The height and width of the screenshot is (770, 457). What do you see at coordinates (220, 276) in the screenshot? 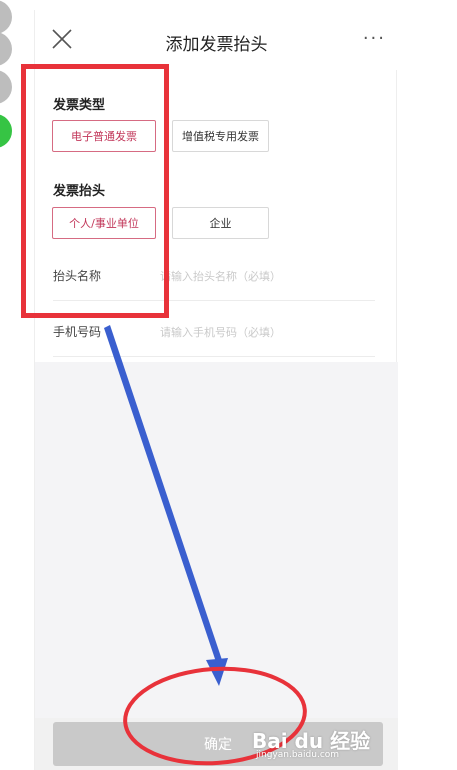
I see `header-name-input: 请输入抬头名称（必填）` at bounding box center [220, 276].